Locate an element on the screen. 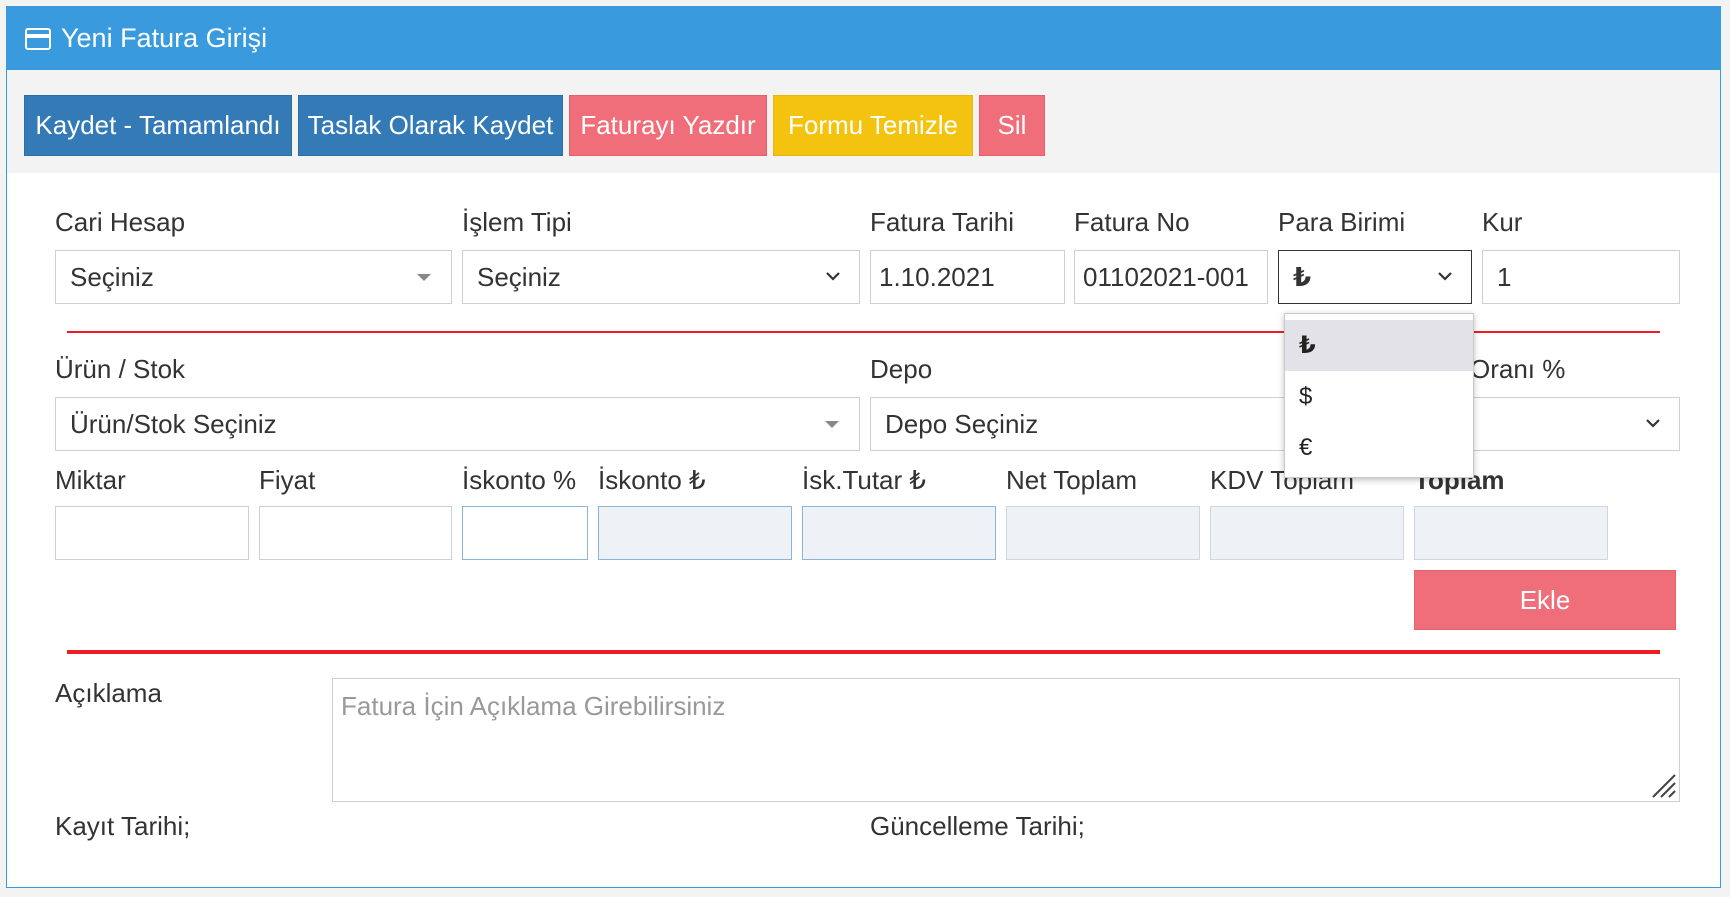 This screenshot has width=1730, height=897. fatura-tarihi-input: 1.10.2021 is located at coordinates (967, 277).